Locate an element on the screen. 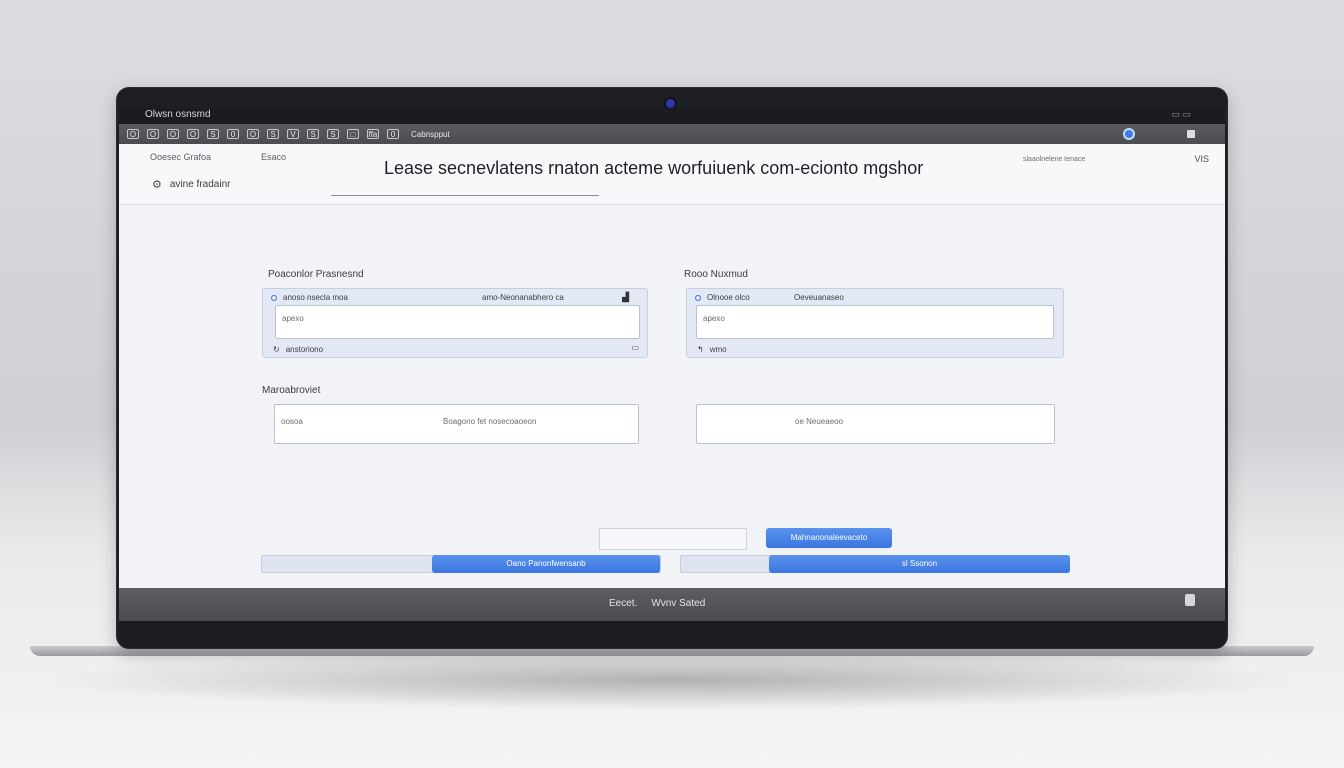 The image size is (1344, 768). expand-icon: ▟ is located at coordinates (625, 297).